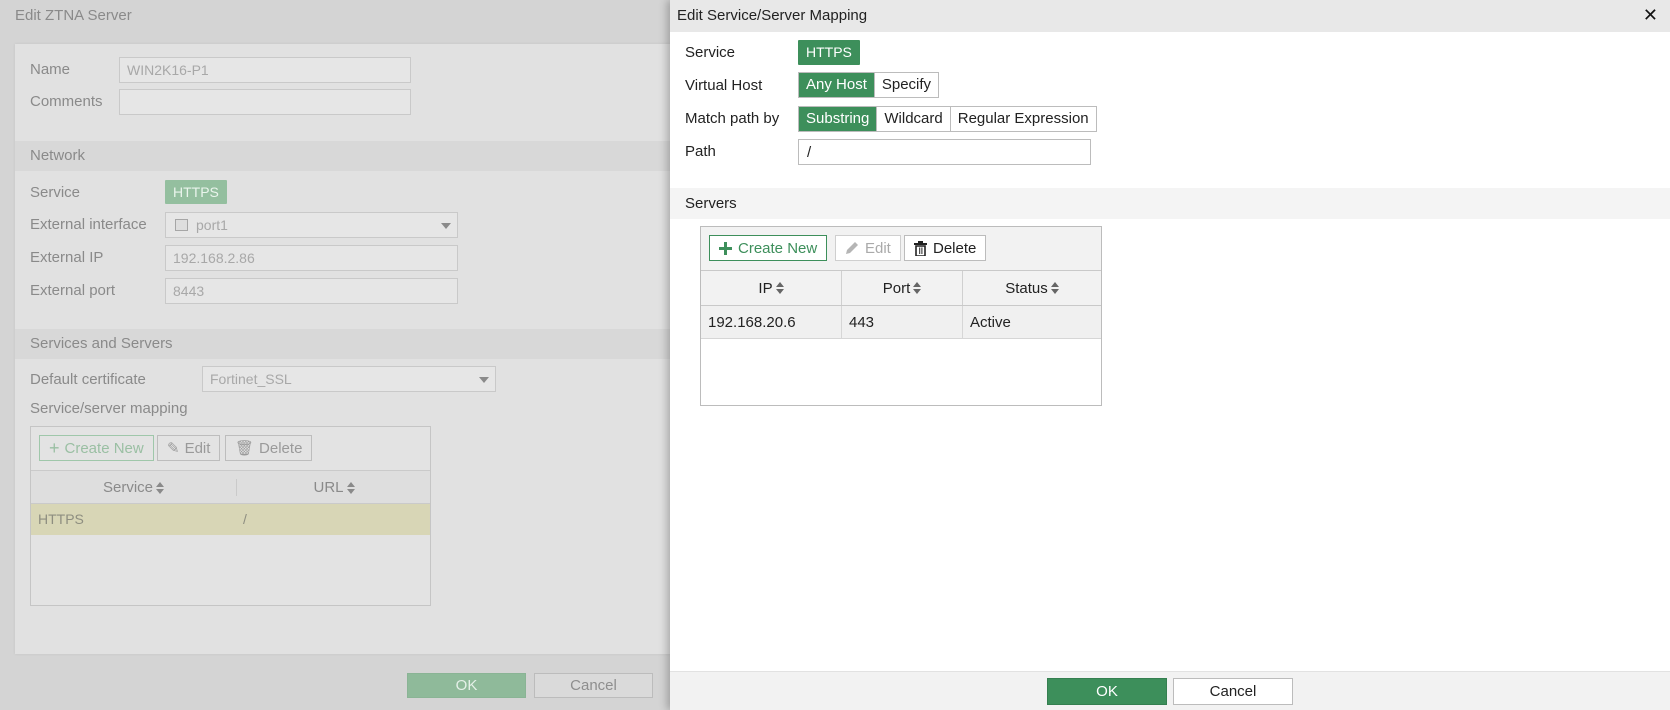 This screenshot has height=710, width=1670. What do you see at coordinates (311, 258) in the screenshot?
I see `external-ip-field: 192.168.2.86` at bounding box center [311, 258].